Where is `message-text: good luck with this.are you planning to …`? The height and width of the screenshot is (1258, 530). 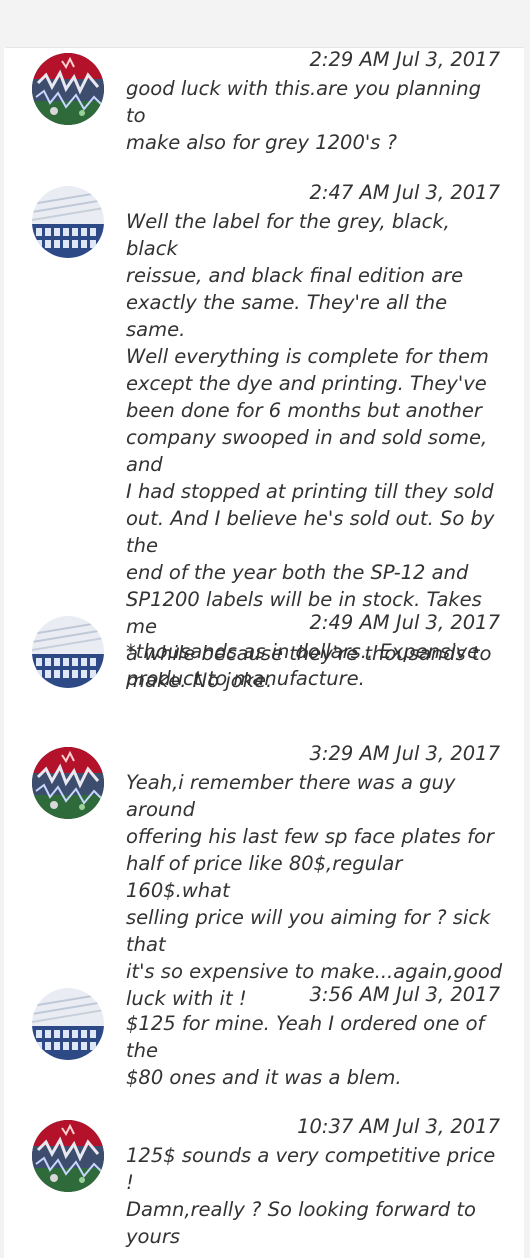 message-text: good luck with this.are you planning to … is located at coordinates (303, 115).